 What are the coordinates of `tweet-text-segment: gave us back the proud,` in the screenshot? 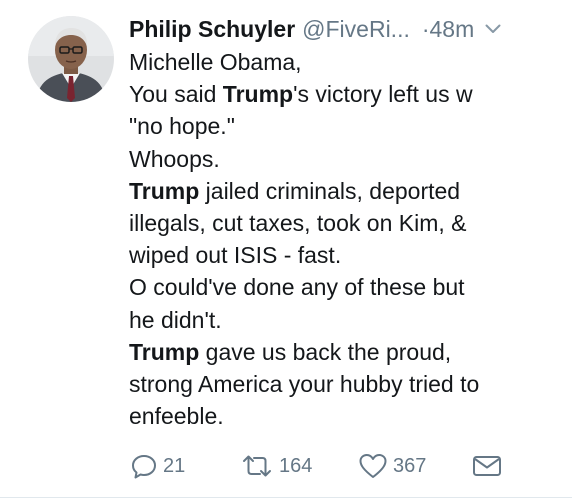 It's located at (325, 351).